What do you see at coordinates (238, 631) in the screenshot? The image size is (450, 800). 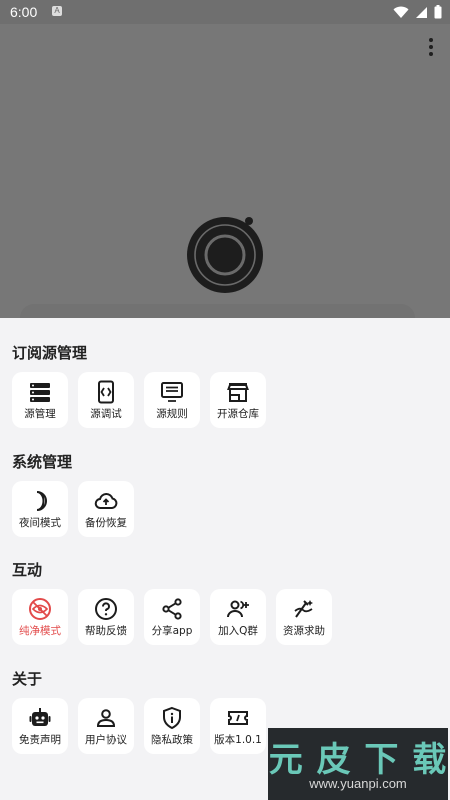 I see `tile-label: 加入Q群` at bounding box center [238, 631].